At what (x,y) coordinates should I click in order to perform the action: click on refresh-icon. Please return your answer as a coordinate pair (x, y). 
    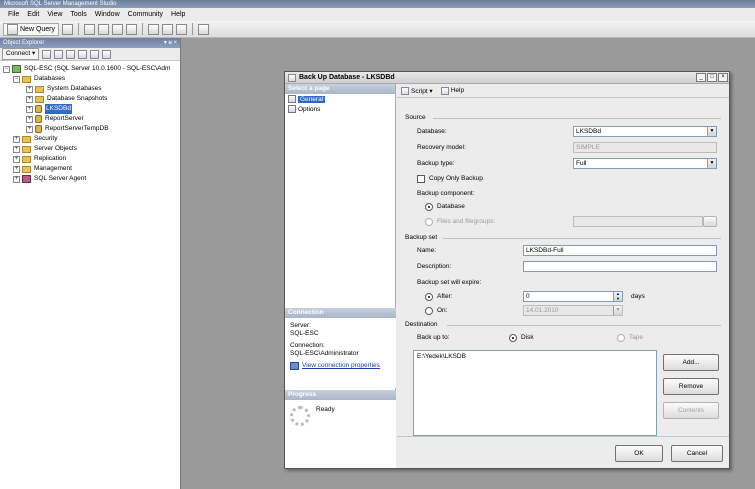
    Looking at the image, I should click on (95, 54).